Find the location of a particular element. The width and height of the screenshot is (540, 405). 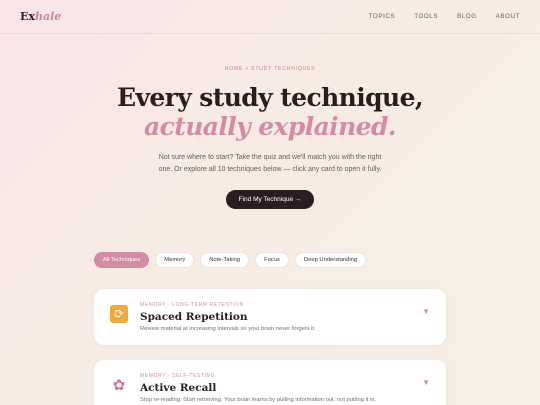

logo-accent: hale is located at coordinates (48, 16).